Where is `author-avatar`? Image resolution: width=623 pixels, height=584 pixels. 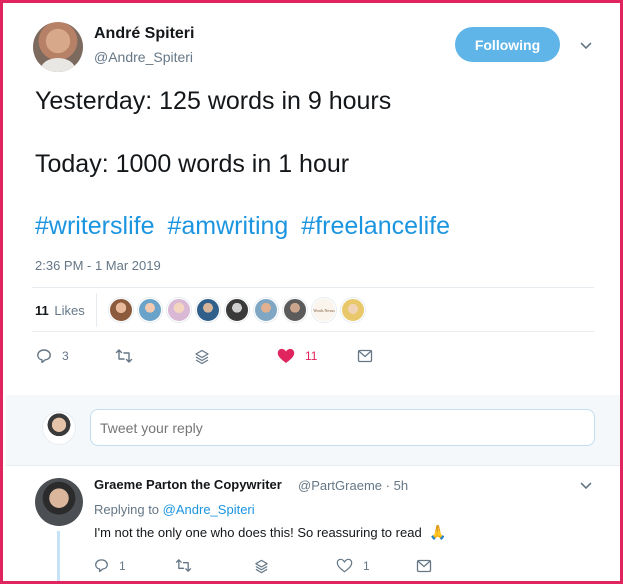 author-avatar is located at coordinates (58, 47).